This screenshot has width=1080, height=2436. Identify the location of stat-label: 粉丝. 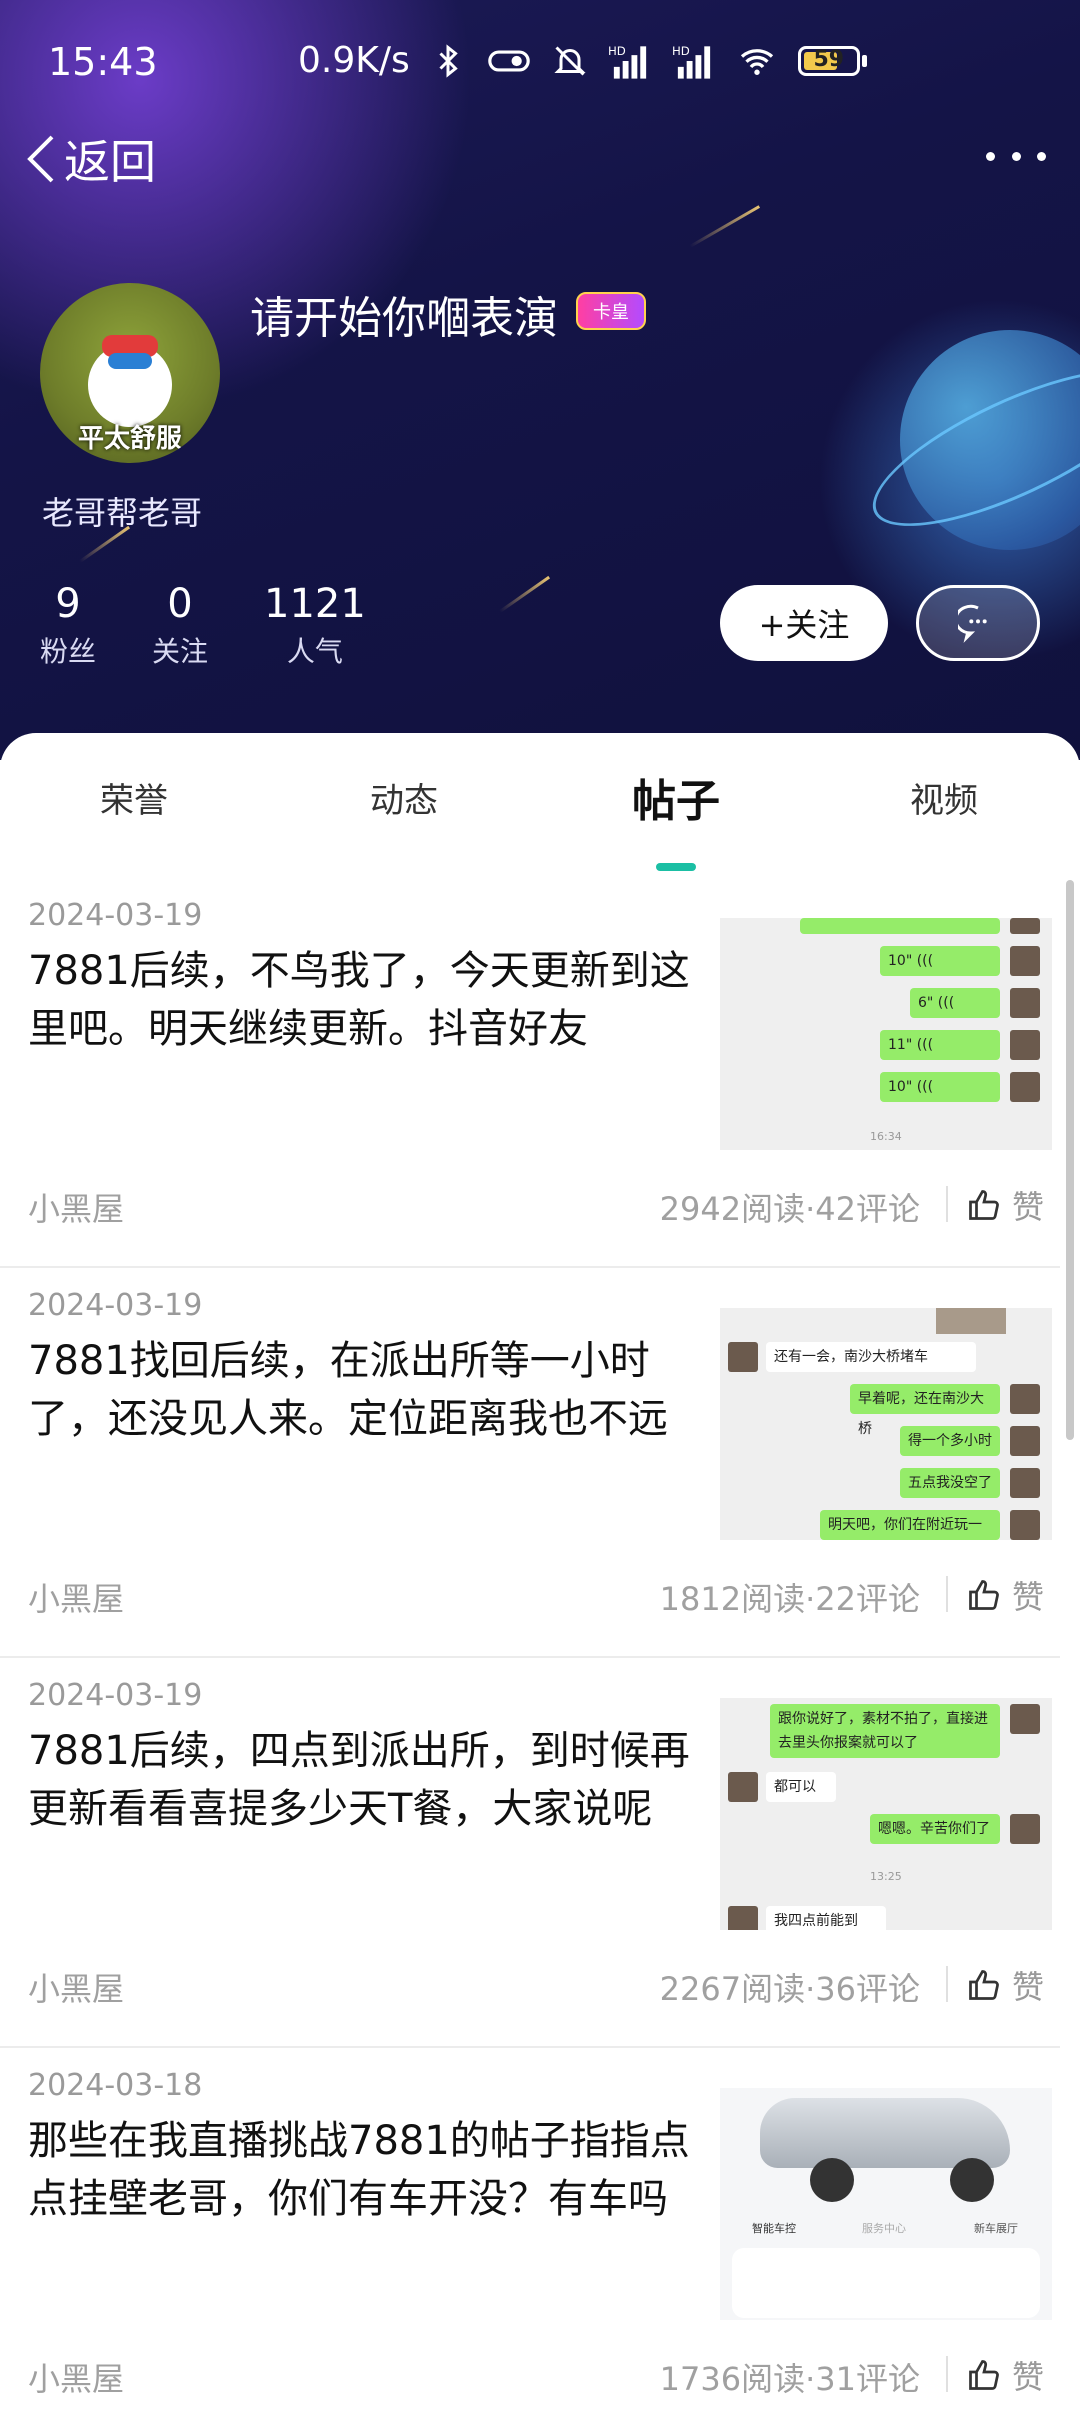
(68, 651).